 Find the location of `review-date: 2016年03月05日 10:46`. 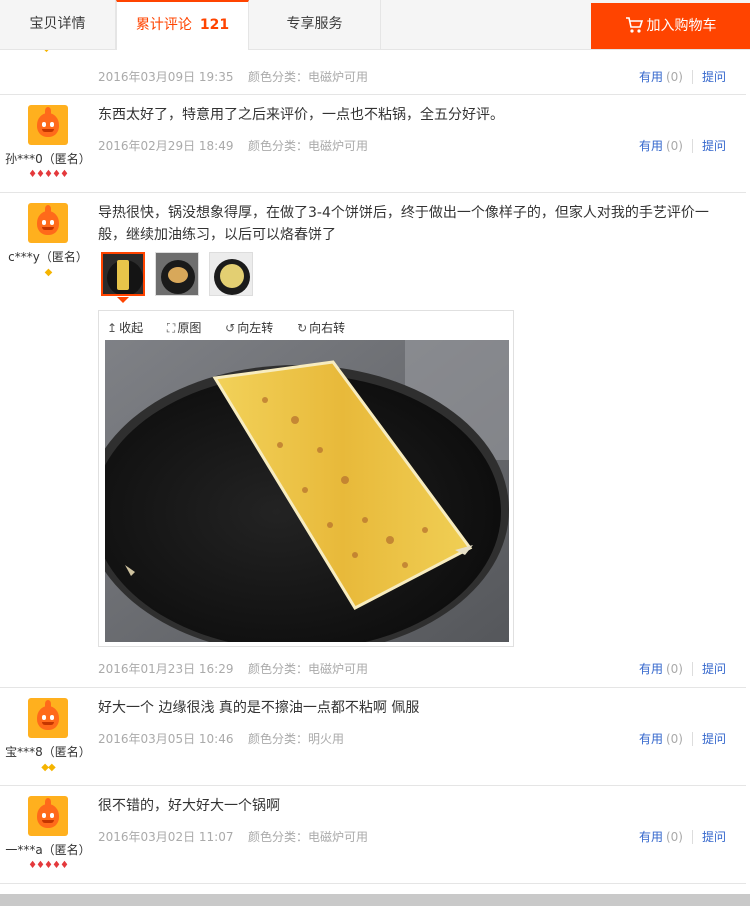

review-date: 2016年03月05日 10:46 is located at coordinates (166, 739).